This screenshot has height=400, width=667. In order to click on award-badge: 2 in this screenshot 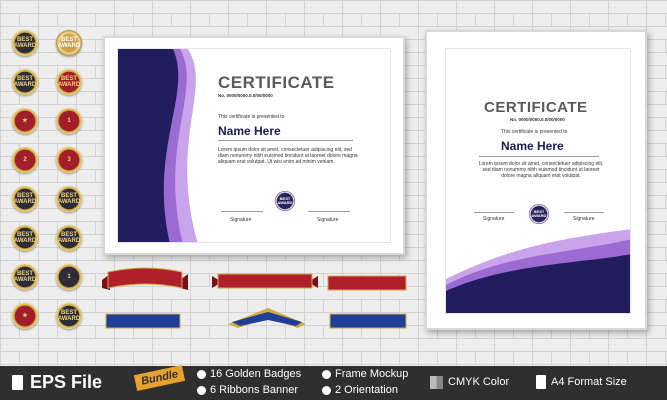, I will do `click(25, 160)`.